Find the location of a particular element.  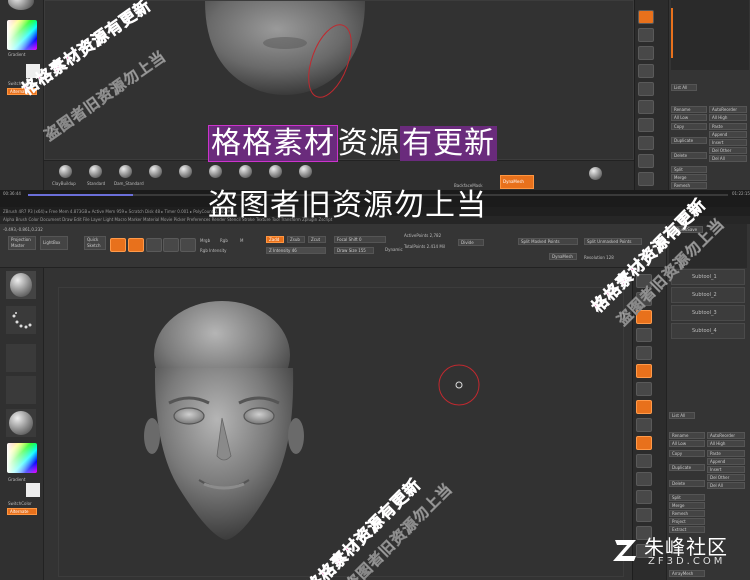

zadd-button: Zadd is located at coordinates (275, 239).